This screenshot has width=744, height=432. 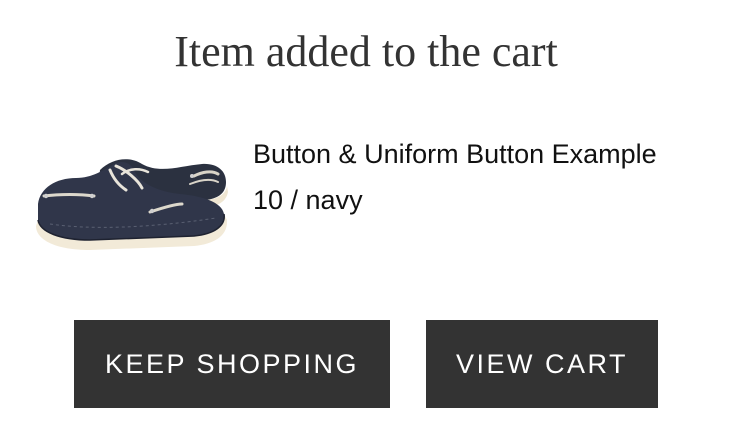 I want to click on keep-shopping-button: KEEP SHOPPING, so click(x=232, y=364).